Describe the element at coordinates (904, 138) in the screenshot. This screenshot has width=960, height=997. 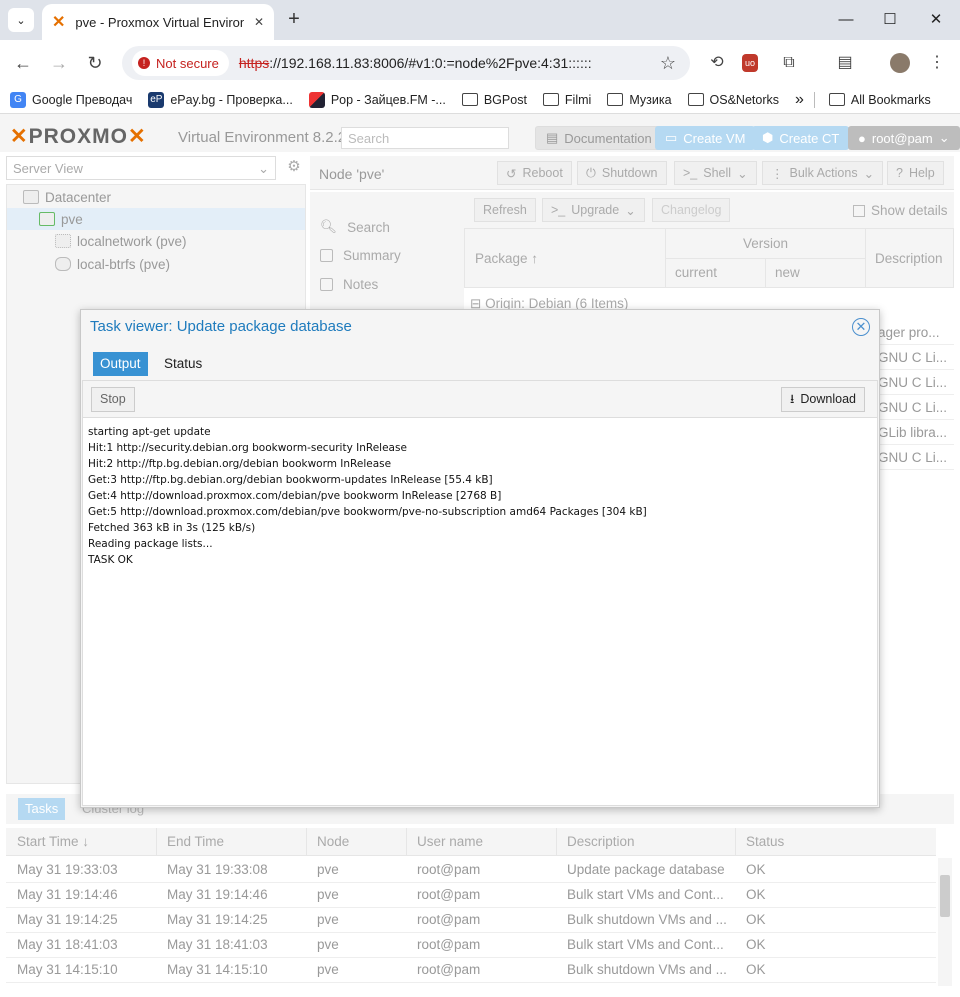
I see `user-menu-button: ● root@pam ⌄` at that location.